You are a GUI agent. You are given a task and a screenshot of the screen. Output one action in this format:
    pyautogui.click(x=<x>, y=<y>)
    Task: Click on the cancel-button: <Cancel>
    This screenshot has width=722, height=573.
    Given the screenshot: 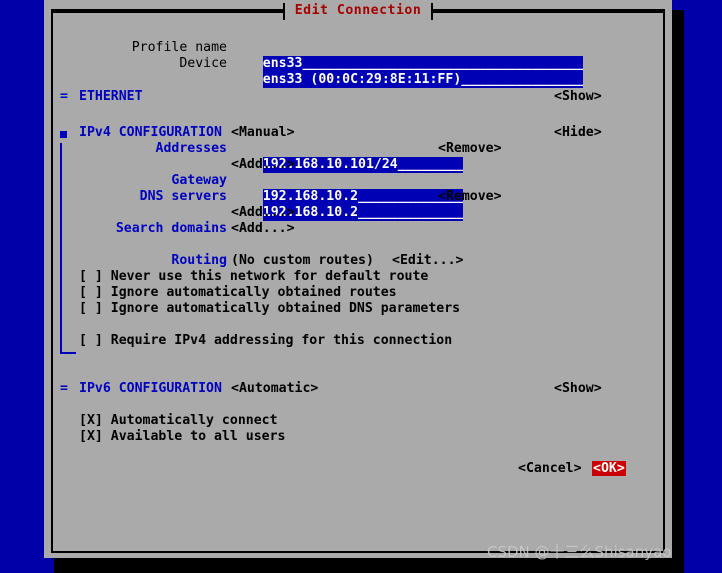 What is the action you would take?
    pyautogui.click(x=550, y=469)
    